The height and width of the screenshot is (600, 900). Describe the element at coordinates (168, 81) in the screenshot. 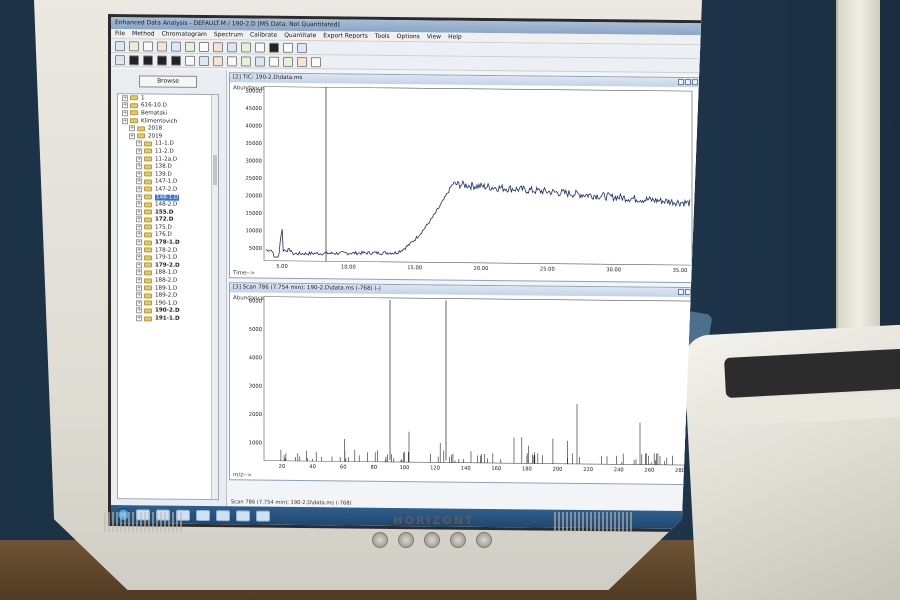

I see `browse-button: Browse` at that location.